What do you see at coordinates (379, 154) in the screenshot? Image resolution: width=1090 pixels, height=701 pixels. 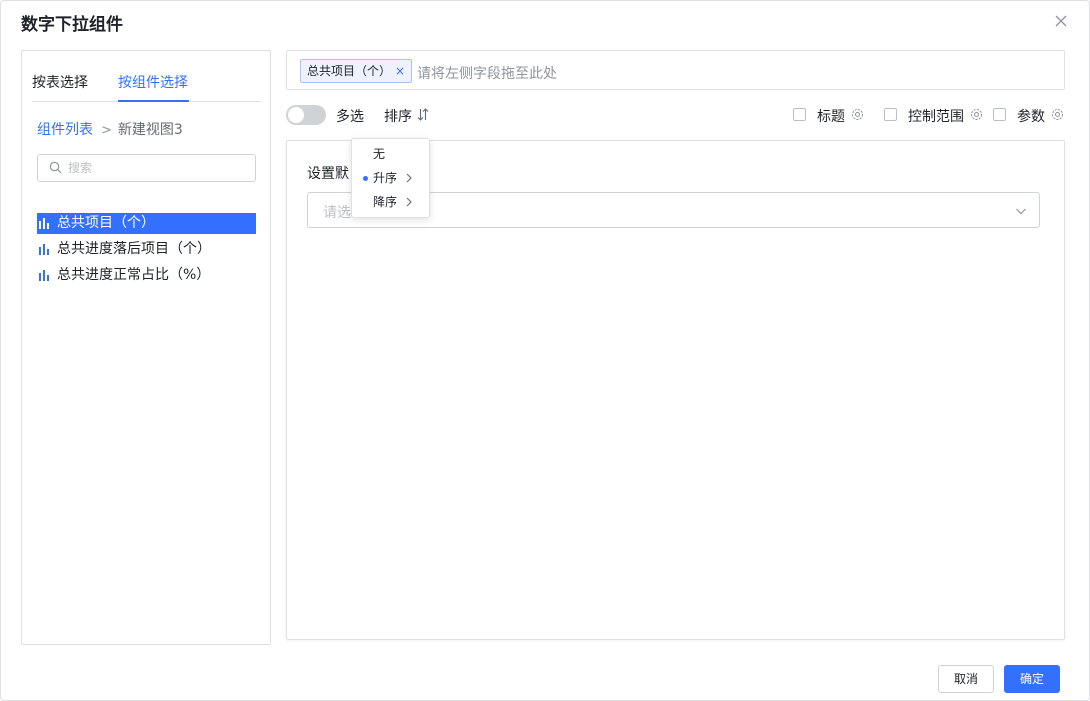 I see `menu-item-label: 无` at bounding box center [379, 154].